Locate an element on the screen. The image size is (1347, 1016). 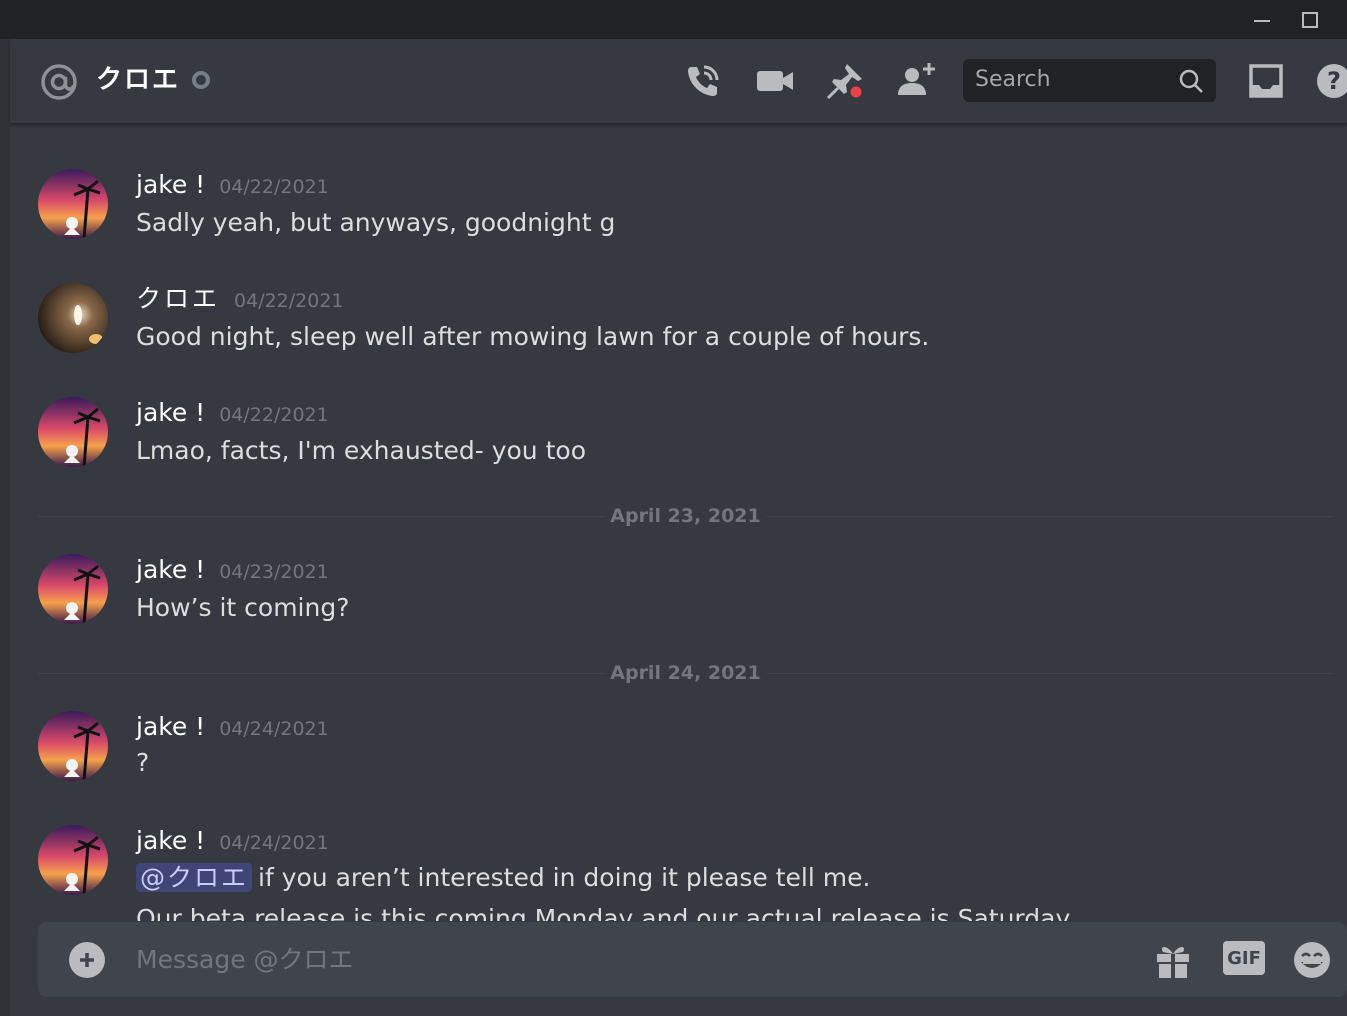
date-divider: April 23, 2021 is located at coordinates (685, 516).